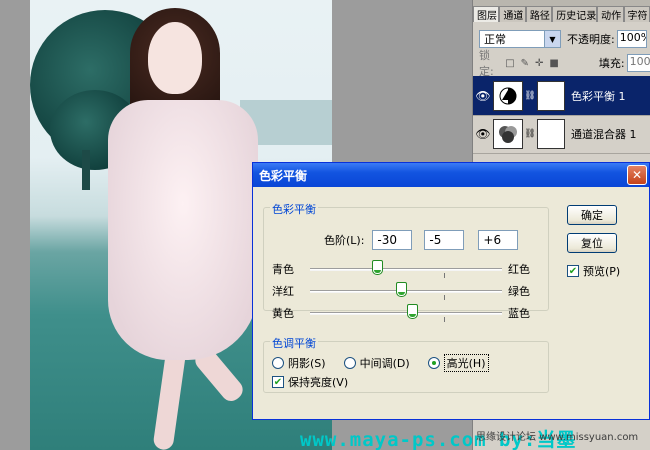 This screenshot has height=450, width=650. What do you see at coordinates (539, 63) in the screenshot?
I see `lock-move-icon: ✛` at bounding box center [539, 63].